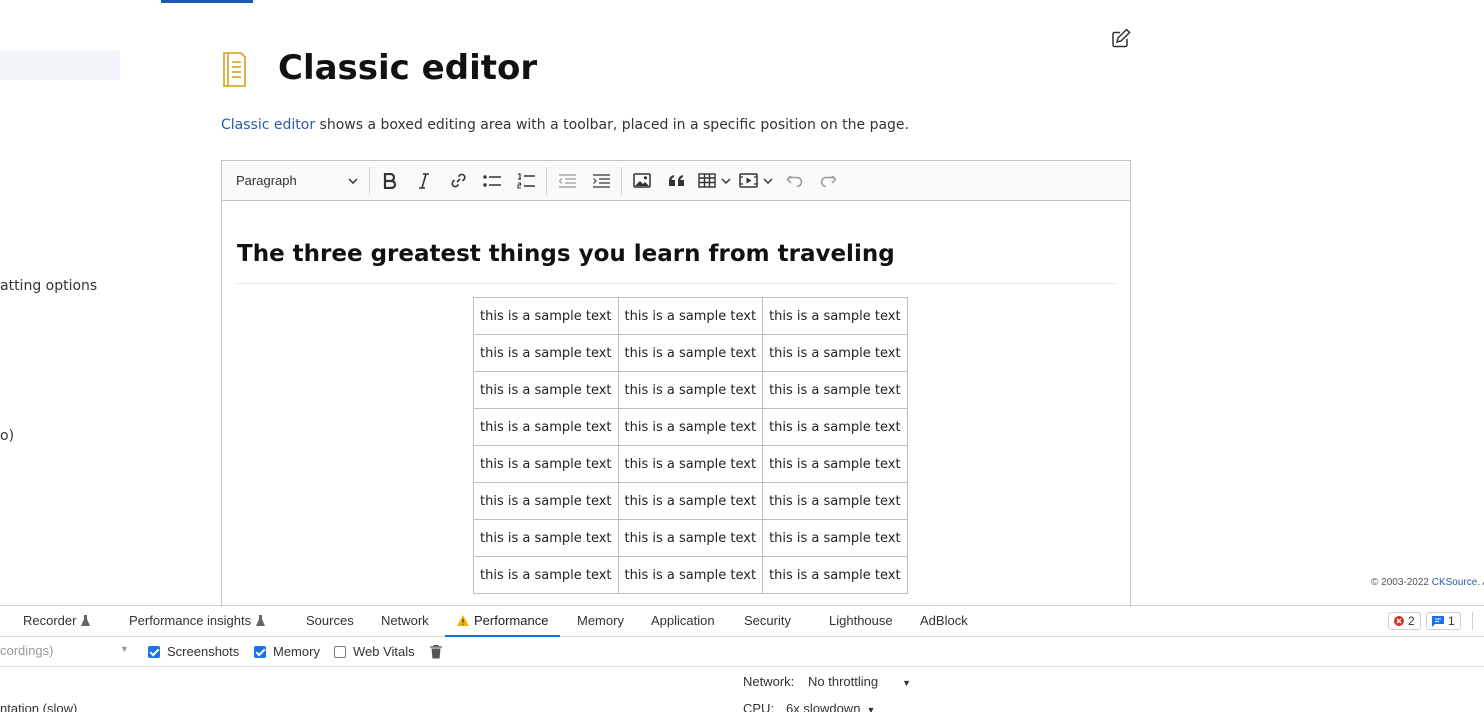 The width and height of the screenshot is (1484, 712). What do you see at coordinates (297, 181) in the screenshot?
I see `heading-dropdown: Paragraph` at bounding box center [297, 181].